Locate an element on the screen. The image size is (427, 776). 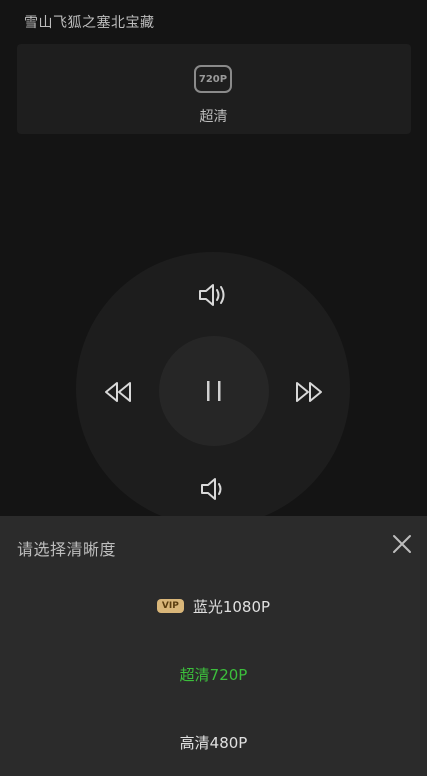
vip-badge: VIP is located at coordinates (170, 606).